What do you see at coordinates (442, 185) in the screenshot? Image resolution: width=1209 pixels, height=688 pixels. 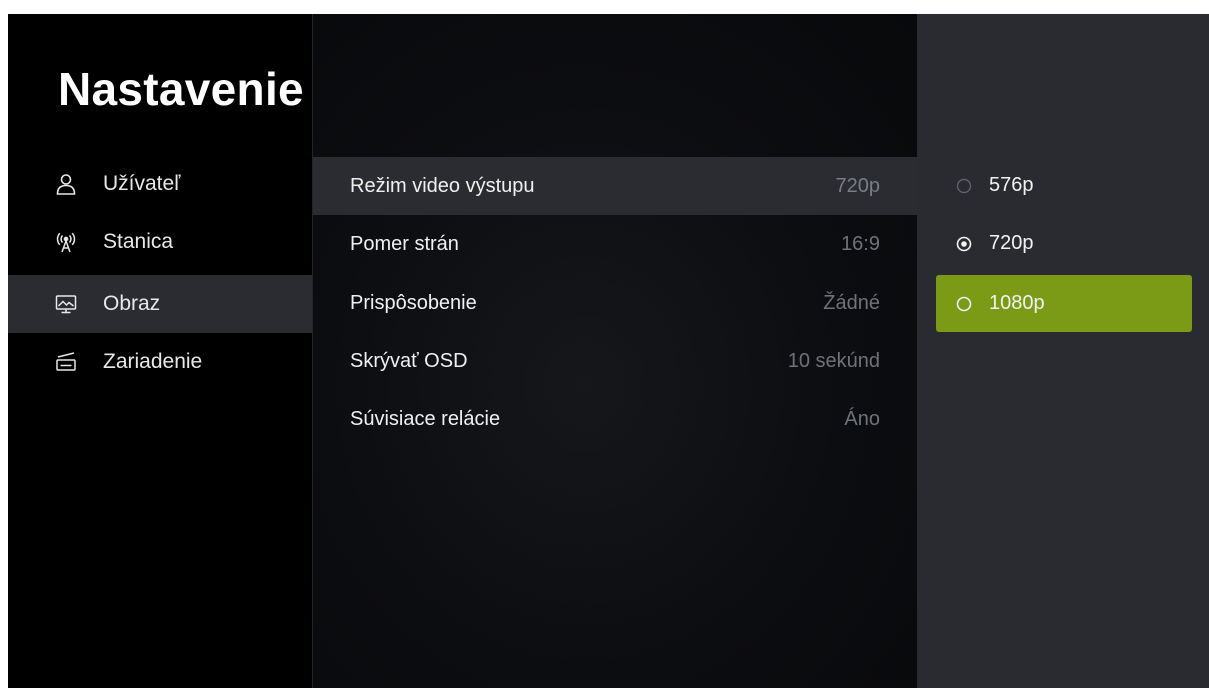 I see `setting-label: Režim video výstupu` at bounding box center [442, 185].